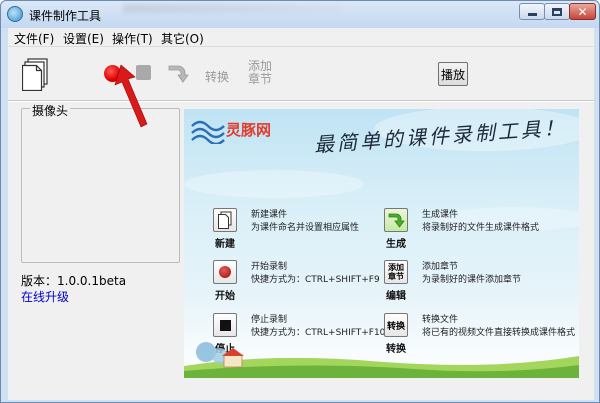 The image size is (600, 403). What do you see at coordinates (65, 16) in the screenshot?
I see `window-title: 课件制作工具` at bounding box center [65, 16].